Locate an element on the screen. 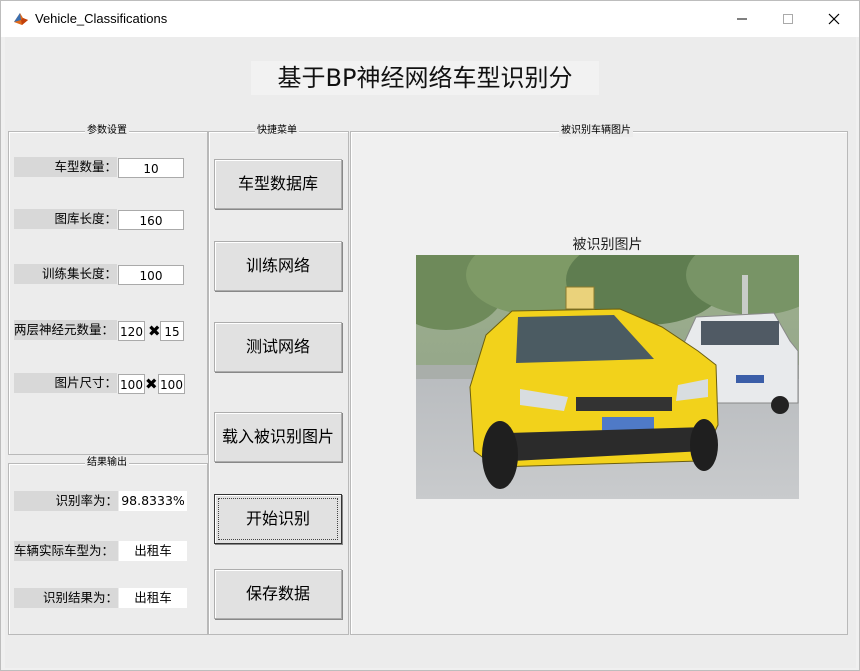 Image resolution: width=860 pixels, height=671 pixels. start-recognition-button: 开始识别 is located at coordinates (278, 519).